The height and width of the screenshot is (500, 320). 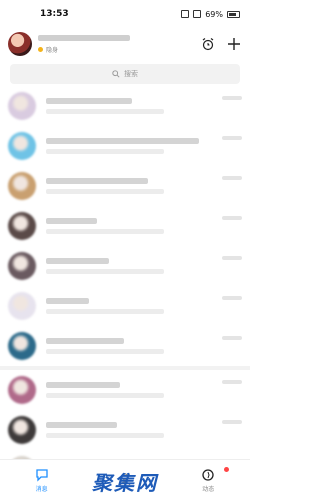 What do you see at coordinates (208, 489) in the screenshot?
I see `tab-moments-label: 动态` at bounding box center [208, 489].